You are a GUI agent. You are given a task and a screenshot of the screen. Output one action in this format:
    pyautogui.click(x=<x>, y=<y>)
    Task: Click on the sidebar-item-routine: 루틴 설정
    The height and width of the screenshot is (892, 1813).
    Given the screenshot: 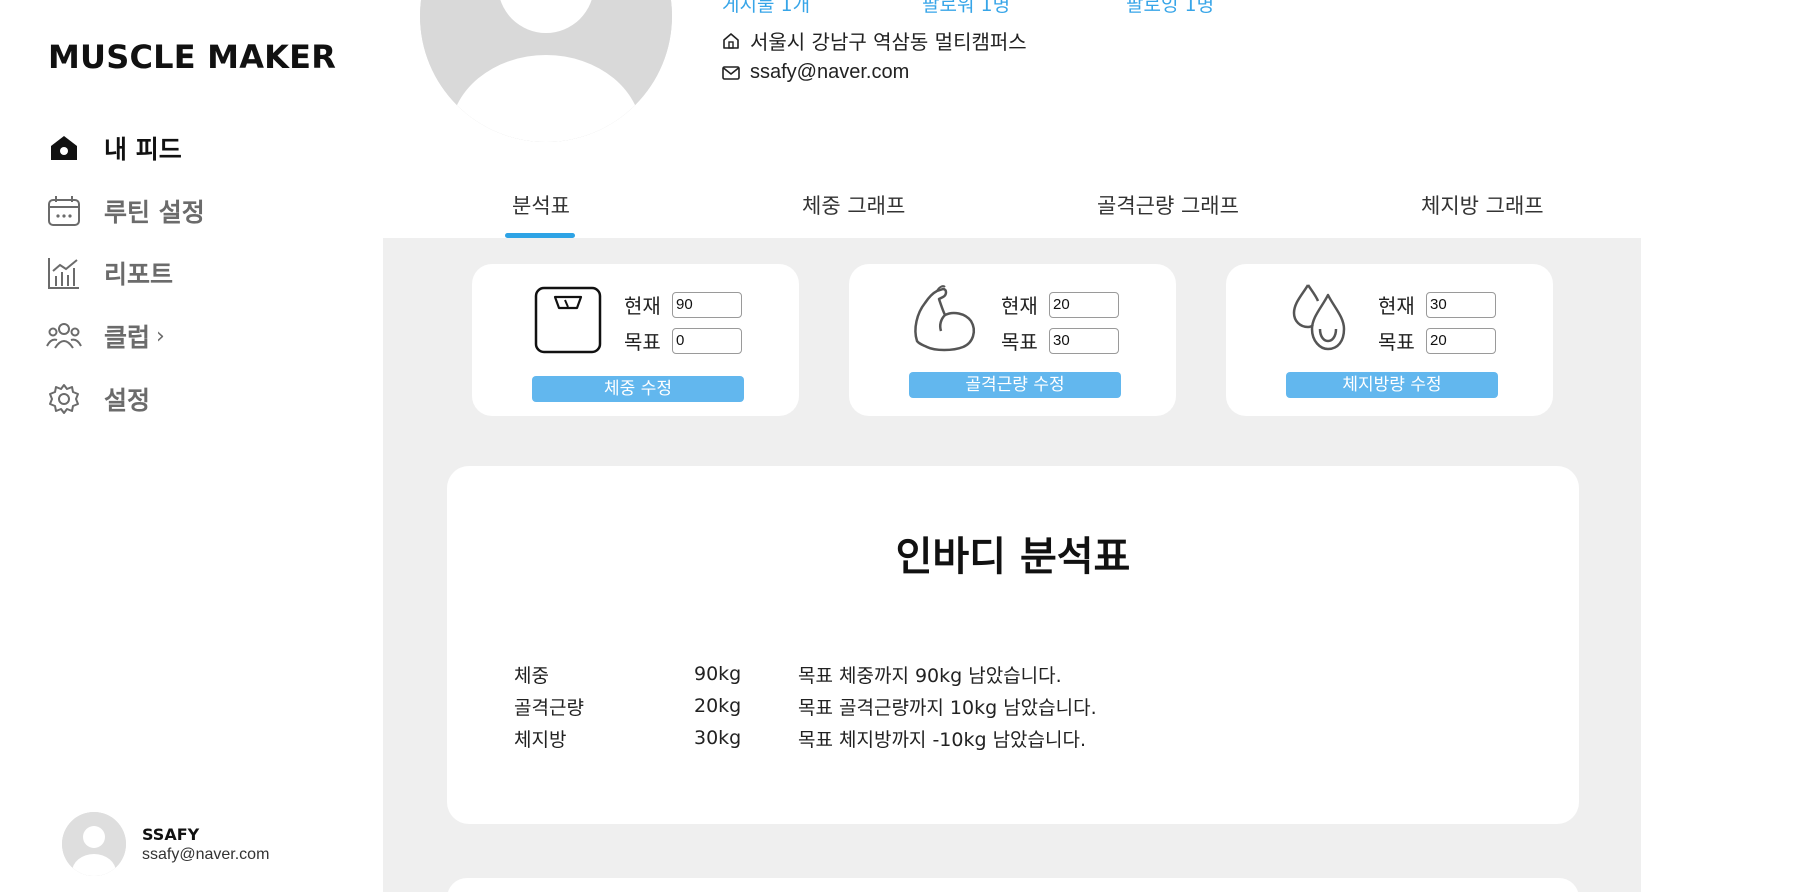 What is the action you would take?
    pyautogui.click(x=125, y=211)
    